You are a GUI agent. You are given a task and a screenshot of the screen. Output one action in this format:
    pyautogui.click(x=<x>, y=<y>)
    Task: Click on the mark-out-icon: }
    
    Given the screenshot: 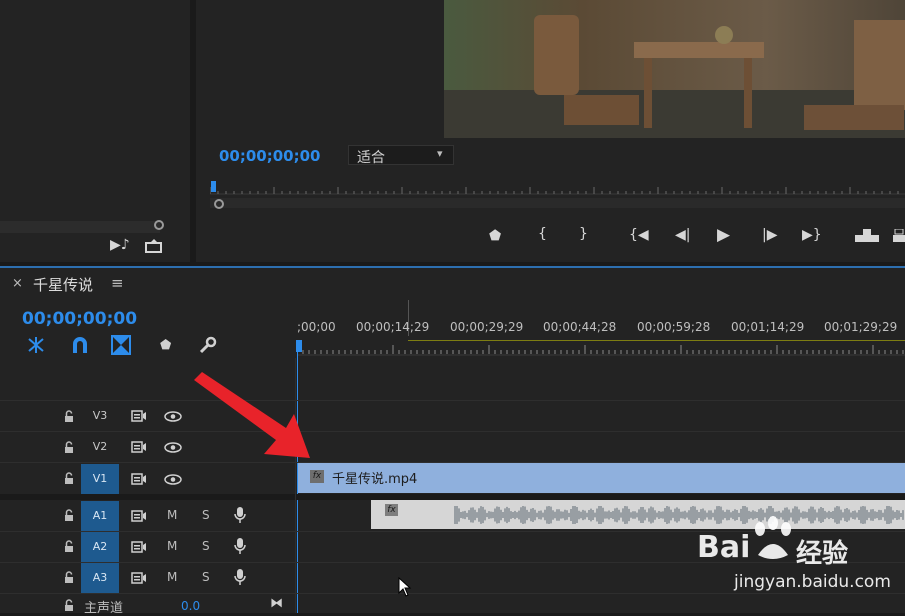 What is the action you would take?
    pyautogui.click(x=583, y=234)
    